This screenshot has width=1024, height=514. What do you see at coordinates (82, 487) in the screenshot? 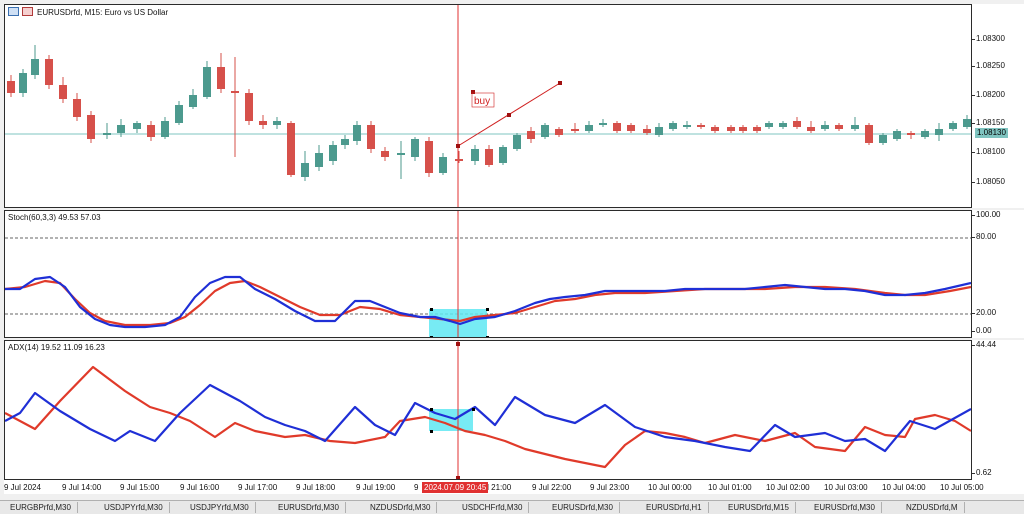
I see `time-label: 9 Jul 14:00` at bounding box center [82, 487].